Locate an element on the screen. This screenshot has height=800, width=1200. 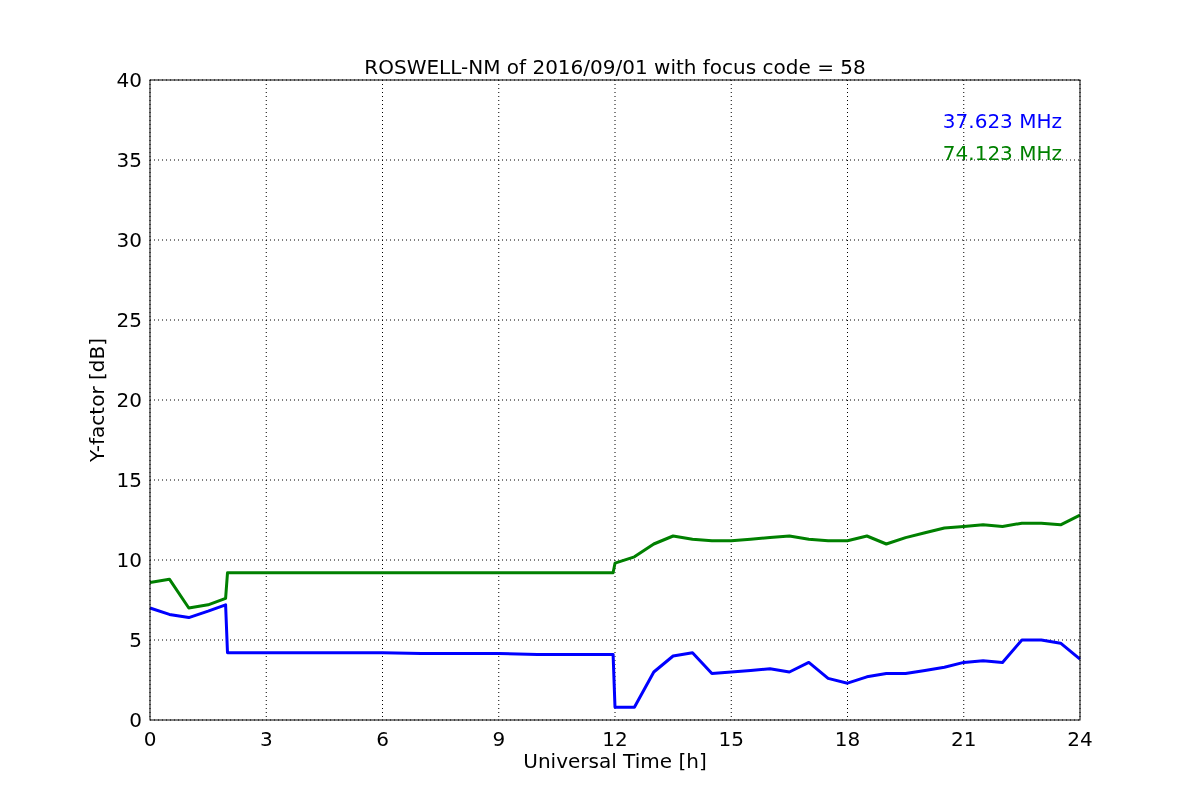
tick-label: 5 is located at coordinates (135, 640).